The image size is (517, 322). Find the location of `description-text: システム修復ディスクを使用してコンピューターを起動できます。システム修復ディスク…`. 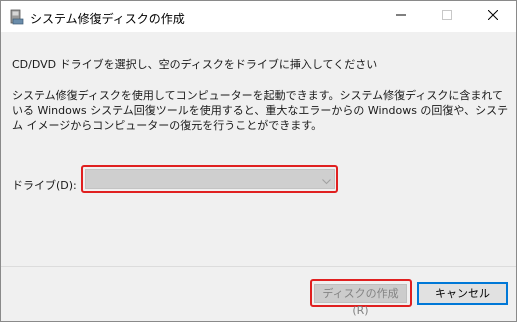

description-text: システム修復ディスクを使用してコンピューターを起動できます。システム修復ディスク… is located at coordinates (260, 110).